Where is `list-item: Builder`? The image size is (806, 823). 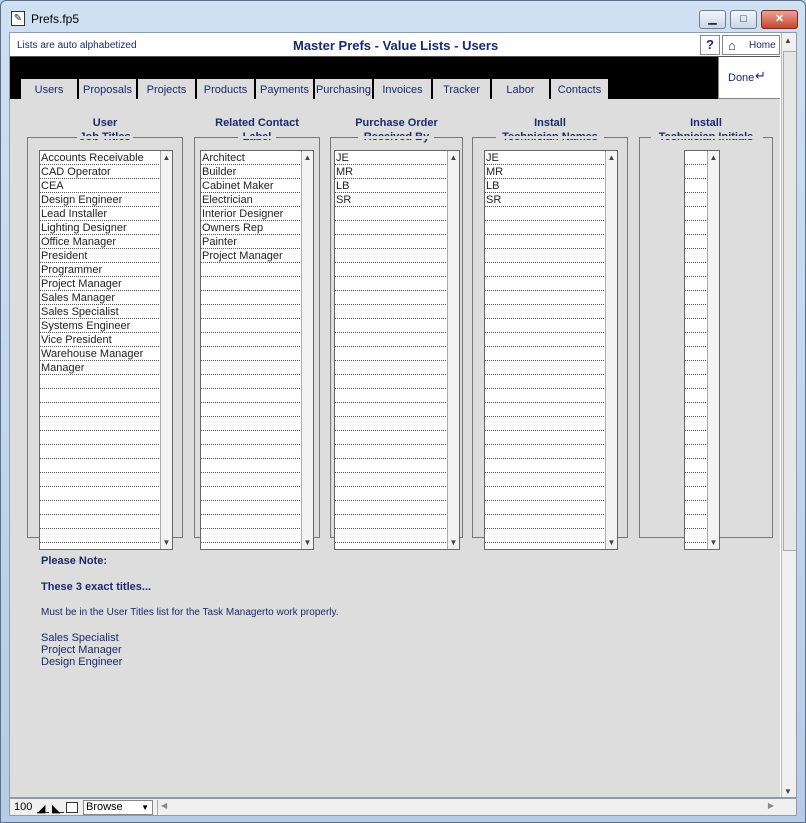
list-item: Builder is located at coordinates (251, 172).